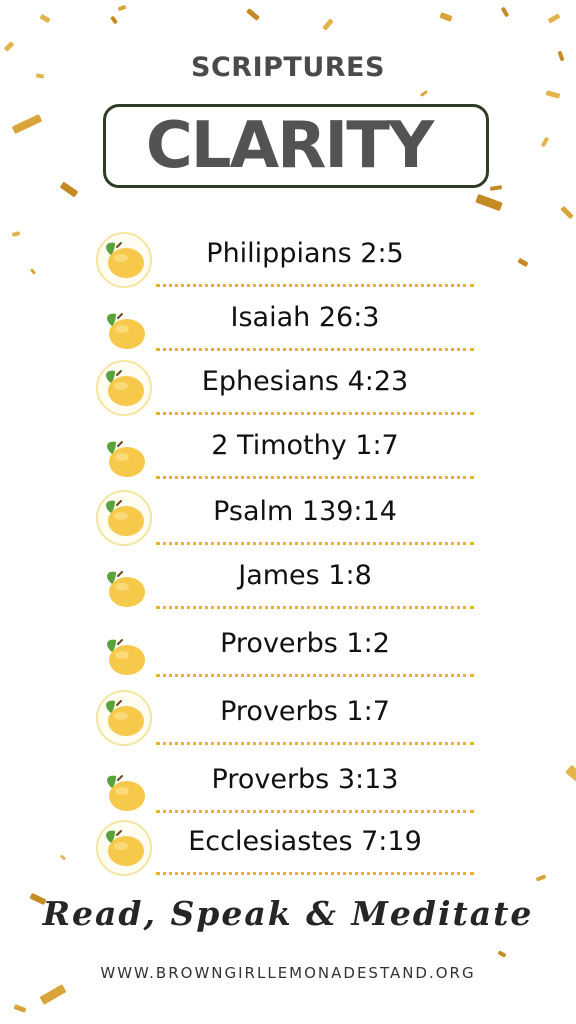 The image size is (576, 1024). I want to click on scripture-row: Proverbs 3:13, so click(288, 794).